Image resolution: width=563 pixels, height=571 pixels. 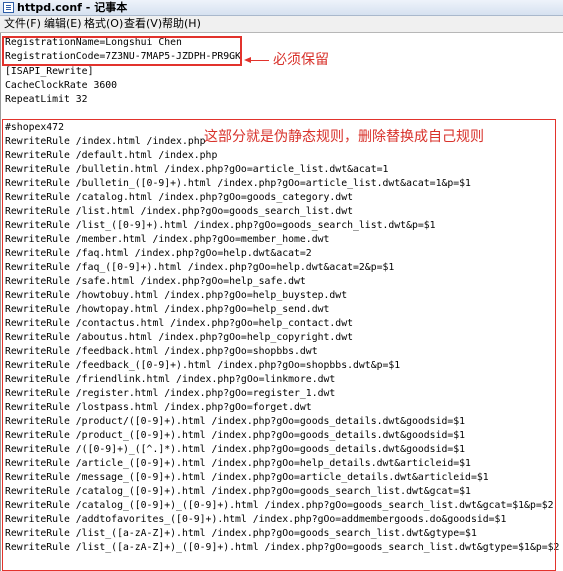 What do you see at coordinates (72, 7) in the screenshot?
I see `window-title: httpd.conf - 记事本` at bounding box center [72, 7].